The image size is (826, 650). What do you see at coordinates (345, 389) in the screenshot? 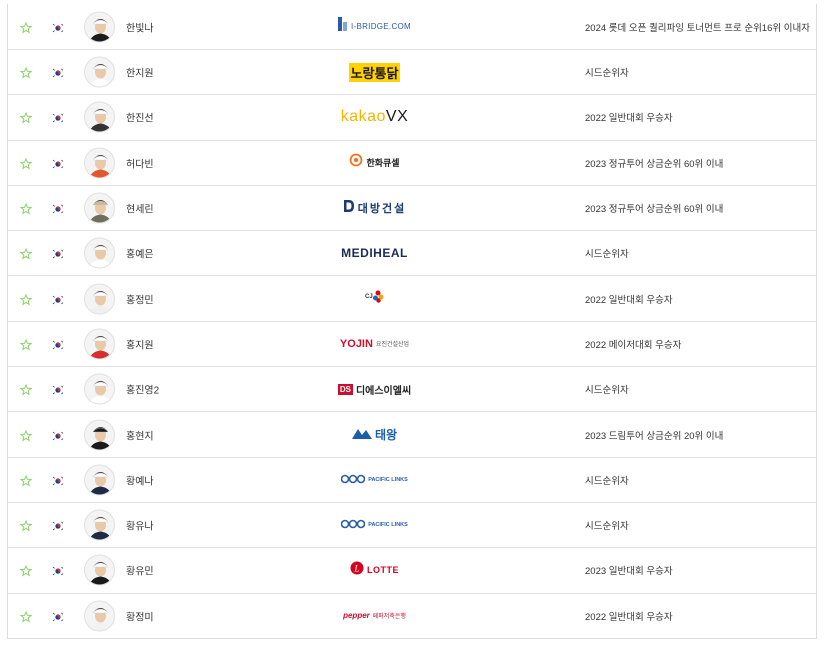
I see `ds-icon: DS` at bounding box center [345, 389].